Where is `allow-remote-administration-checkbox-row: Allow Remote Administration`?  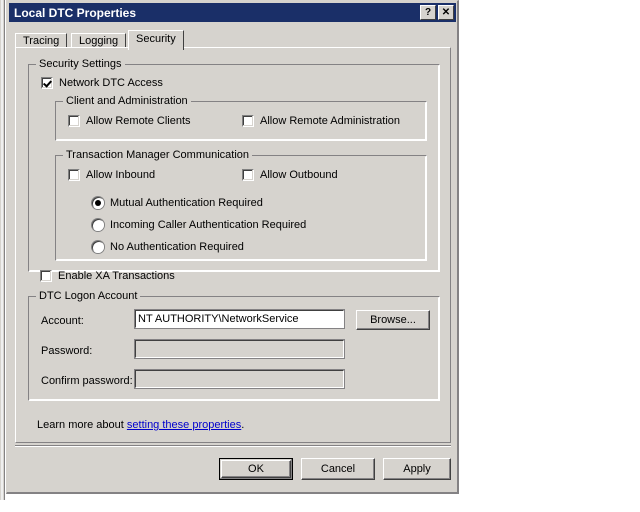 allow-remote-administration-checkbox-row: Allow Remote Administration is located at coordinates (321, 121).